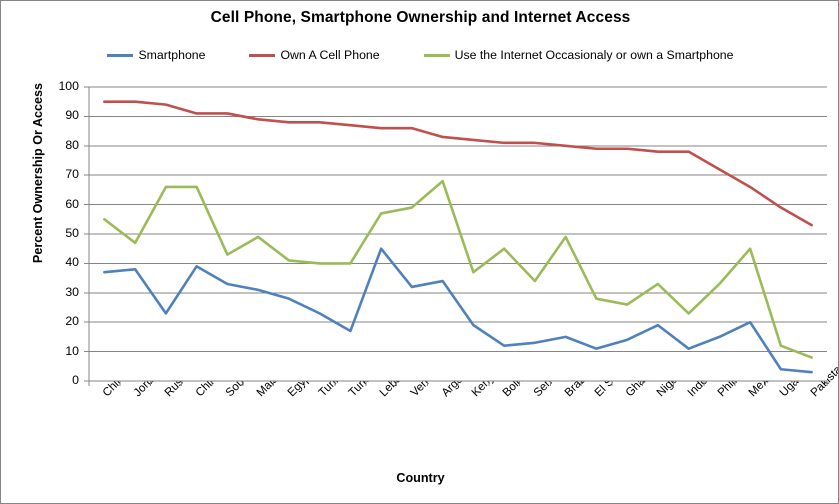  I want to click on x-axis-ticks, so click(458, 383).